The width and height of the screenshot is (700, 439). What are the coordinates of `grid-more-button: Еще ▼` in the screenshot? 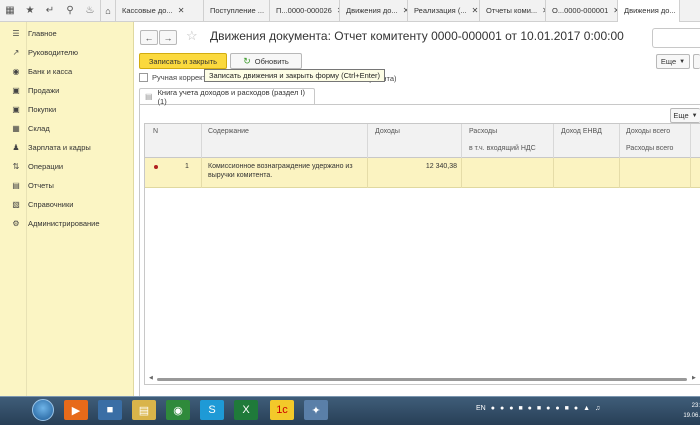 It's located at (685, 115).